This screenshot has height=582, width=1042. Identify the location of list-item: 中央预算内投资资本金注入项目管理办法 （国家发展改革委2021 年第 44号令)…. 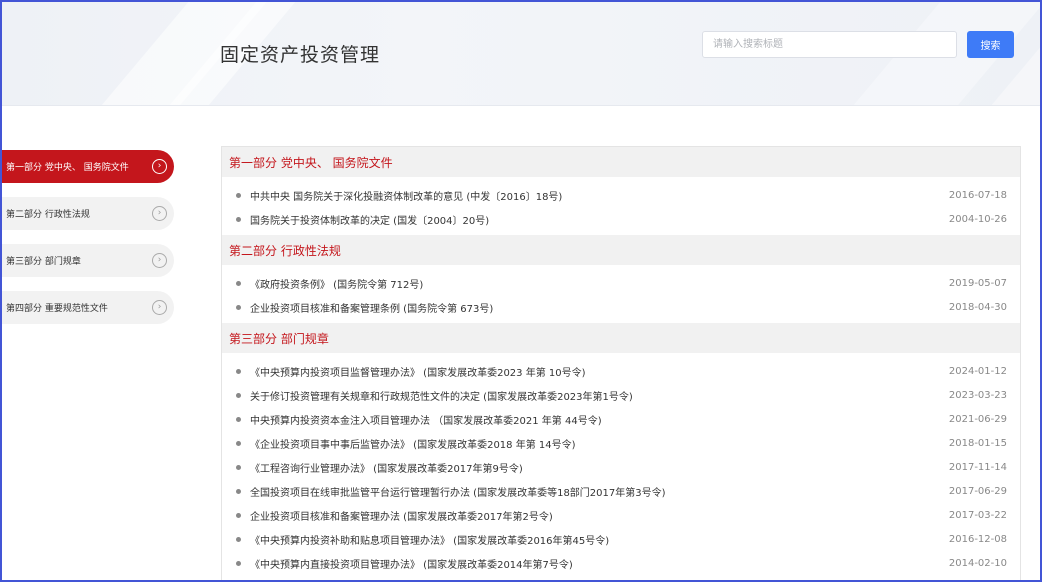
(621, 419).